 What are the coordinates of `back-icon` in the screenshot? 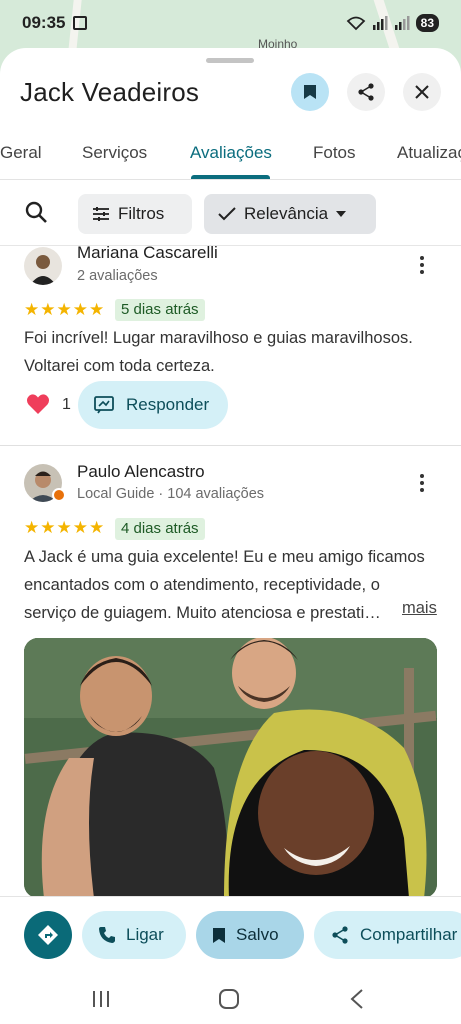 It's located at (356, 999).